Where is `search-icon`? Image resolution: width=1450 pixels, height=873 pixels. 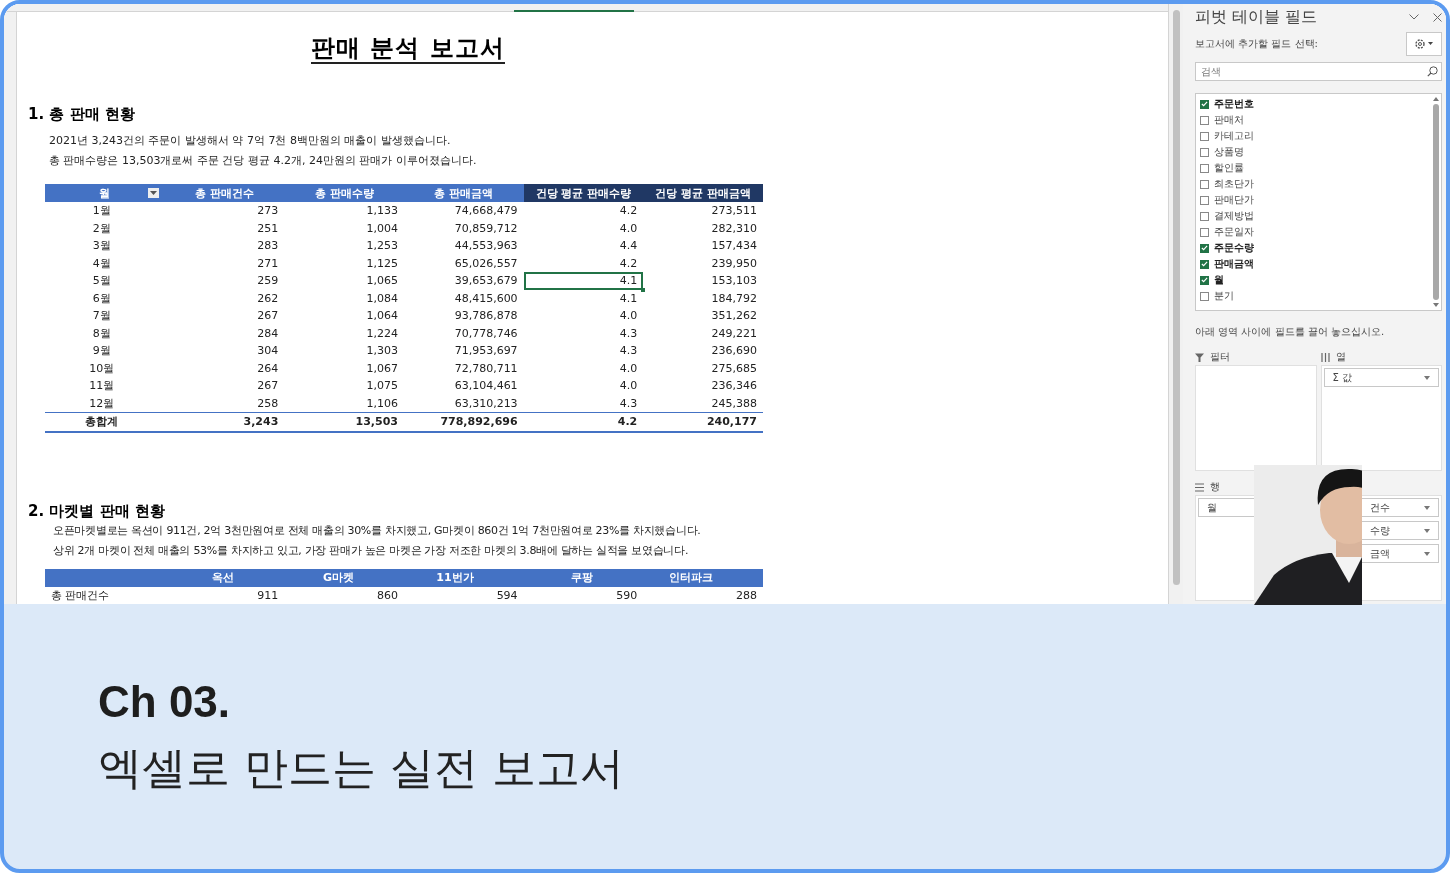 search-icon is located at coordinates (1432, 71).